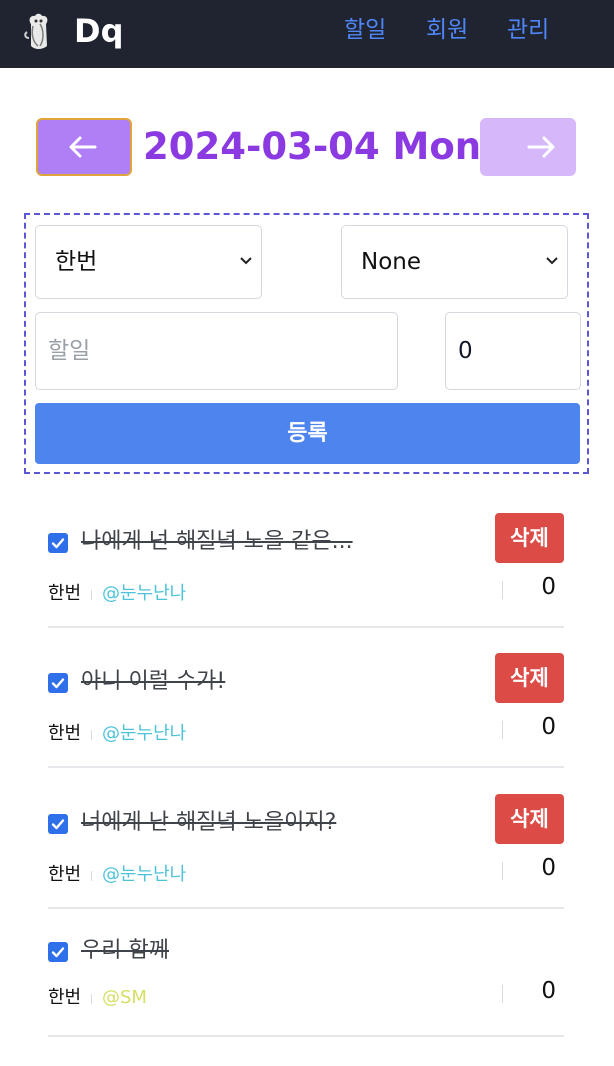 Image resolution: width=614 pixels, height=1066 pixels. What do you see at coordinates (447, 30) in the screenshot?
I see `nav-link-members: 회원` at bounding box center [447, 30].